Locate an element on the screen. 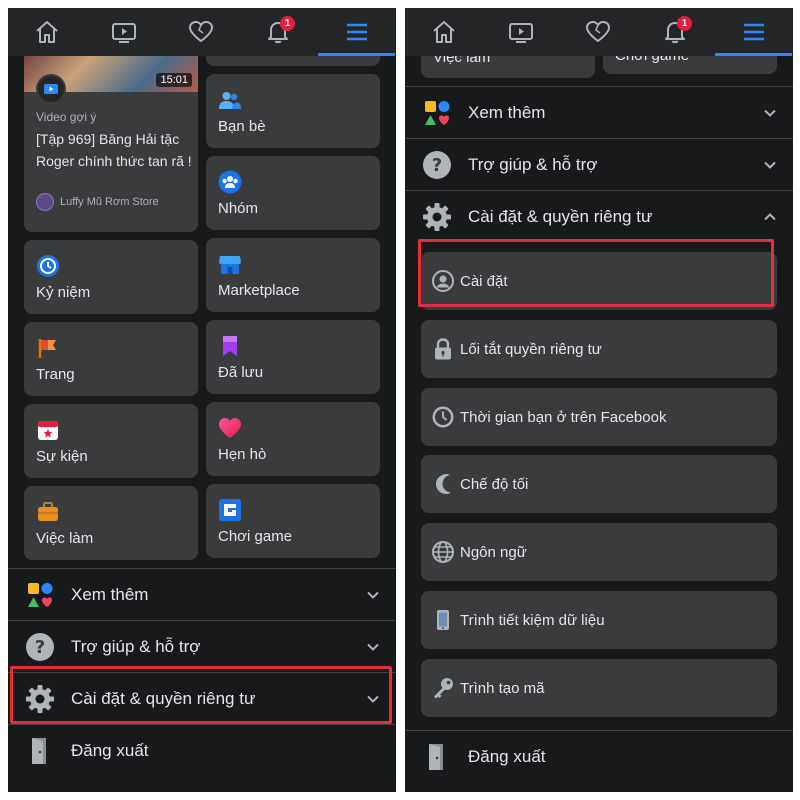 The height and width of the screenshot is (800, 800). shortcut-memories: Kỷ niệm is located at coordinates (111, 277).